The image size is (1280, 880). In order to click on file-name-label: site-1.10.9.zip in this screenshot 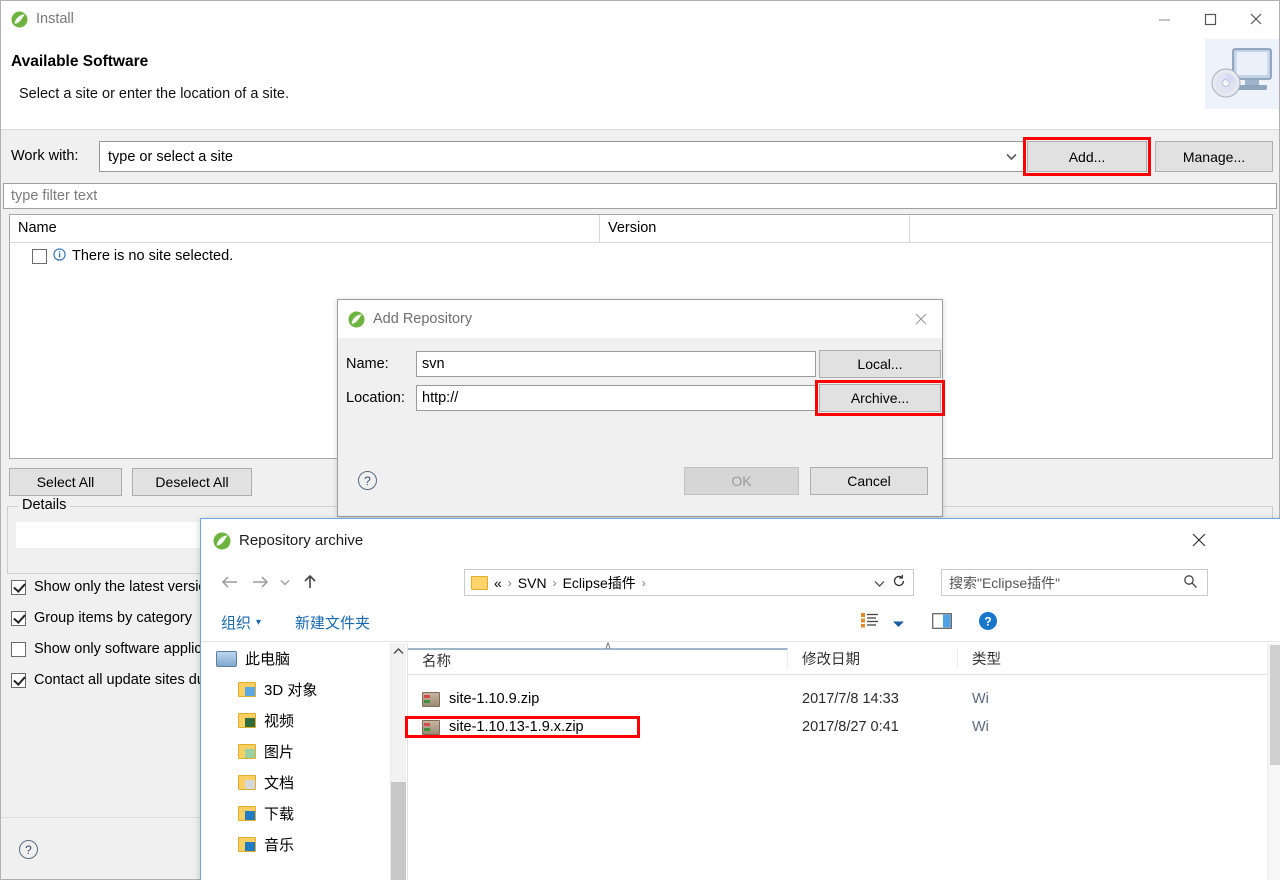, I will do `click(494, 699)`.